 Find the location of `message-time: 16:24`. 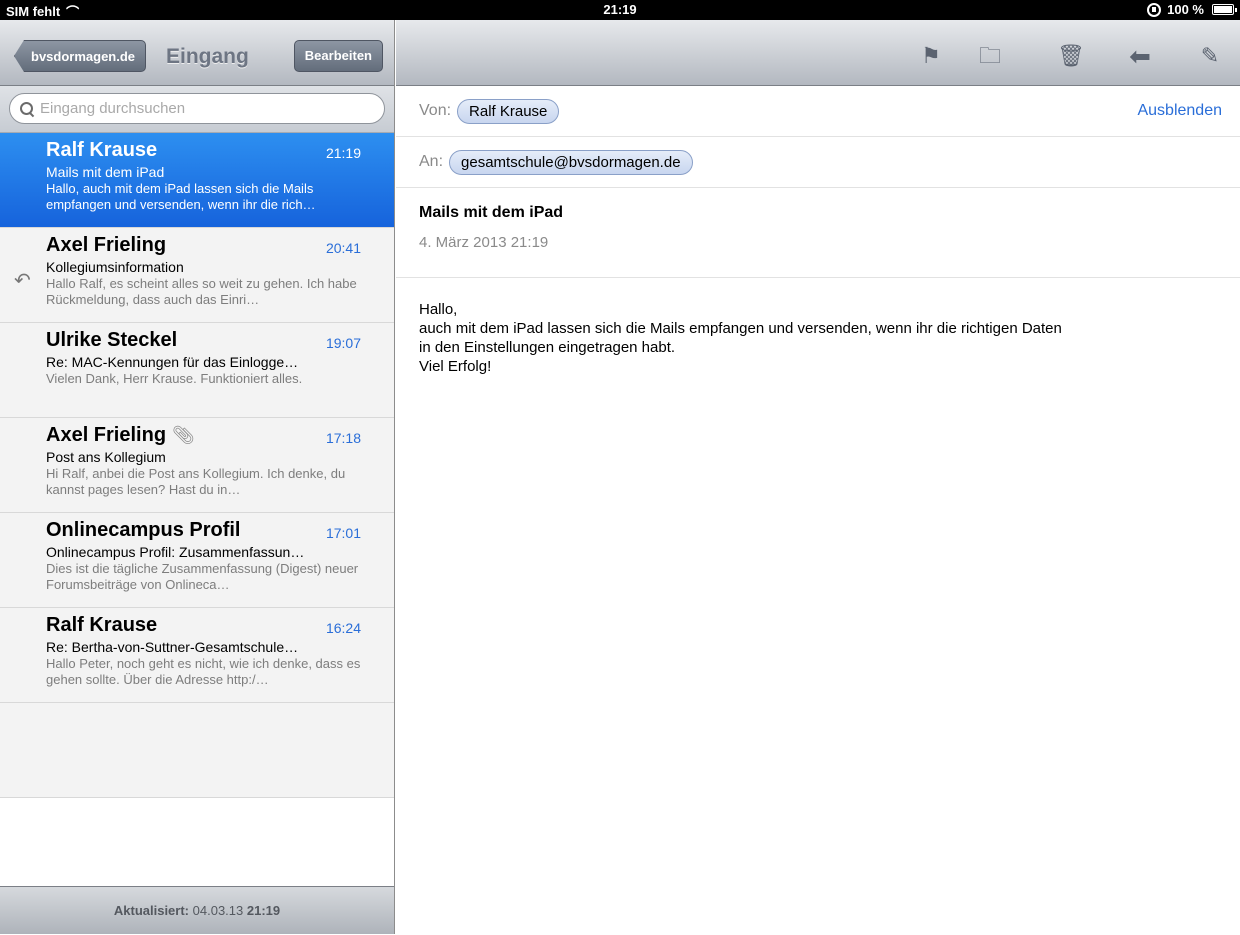

message-time: 16:24 is located at coordinates (343, 628).